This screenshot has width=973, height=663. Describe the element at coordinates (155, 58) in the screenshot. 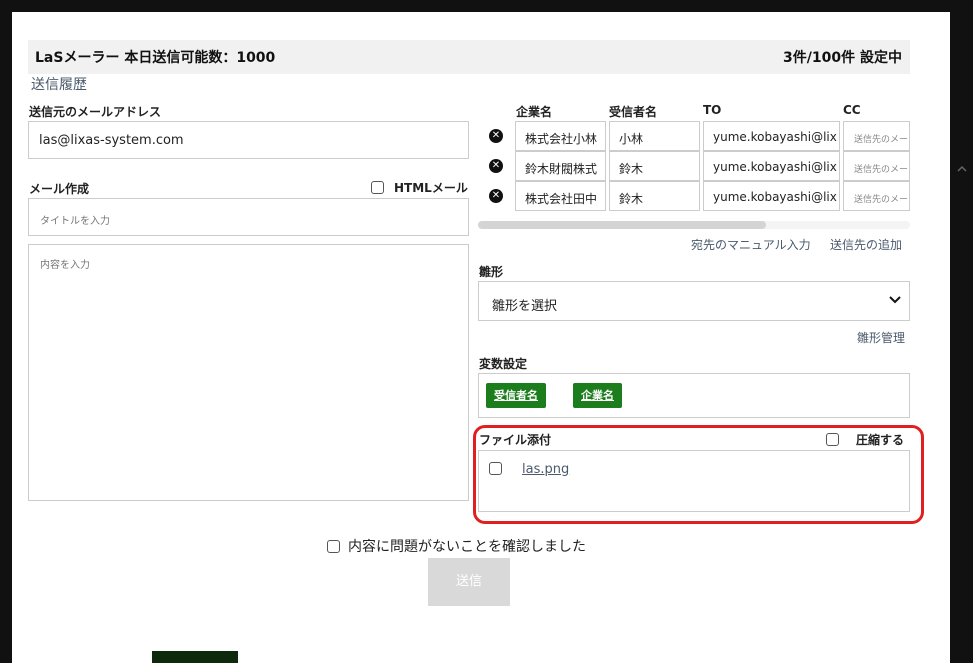

I see `app-title: LaSメーラー 本日送信可能数：1000` at that location.